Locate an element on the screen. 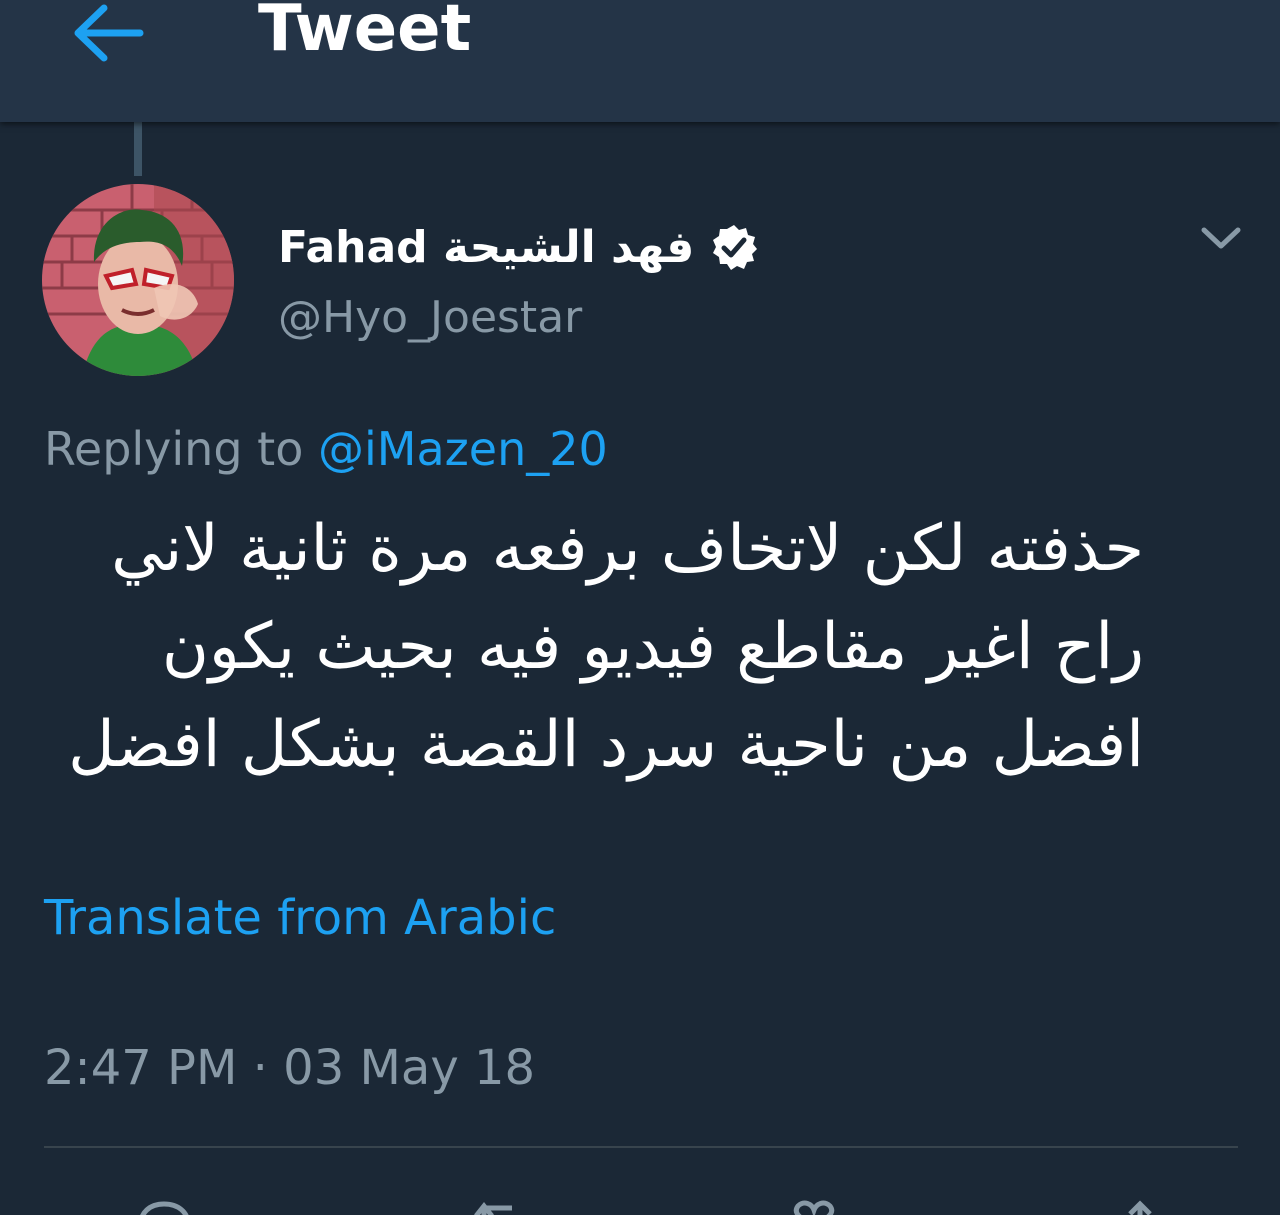  action-bar is located at coordinates (640, 1202).